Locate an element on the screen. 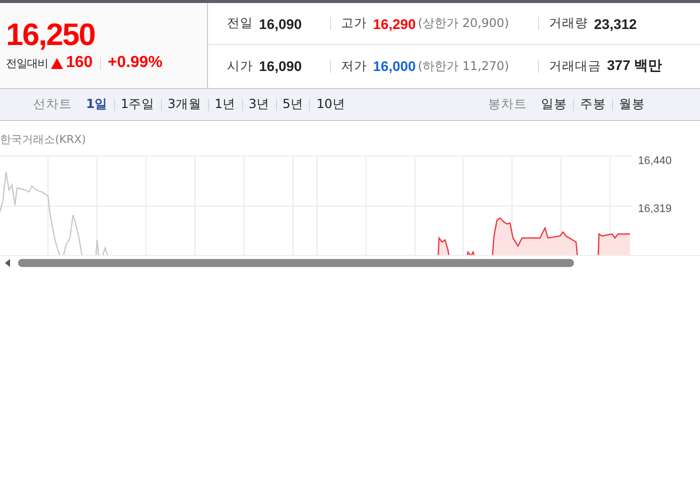 This screenshot has width=700, height=490. stat-label: 고가 is located at coordinates (354, 23).